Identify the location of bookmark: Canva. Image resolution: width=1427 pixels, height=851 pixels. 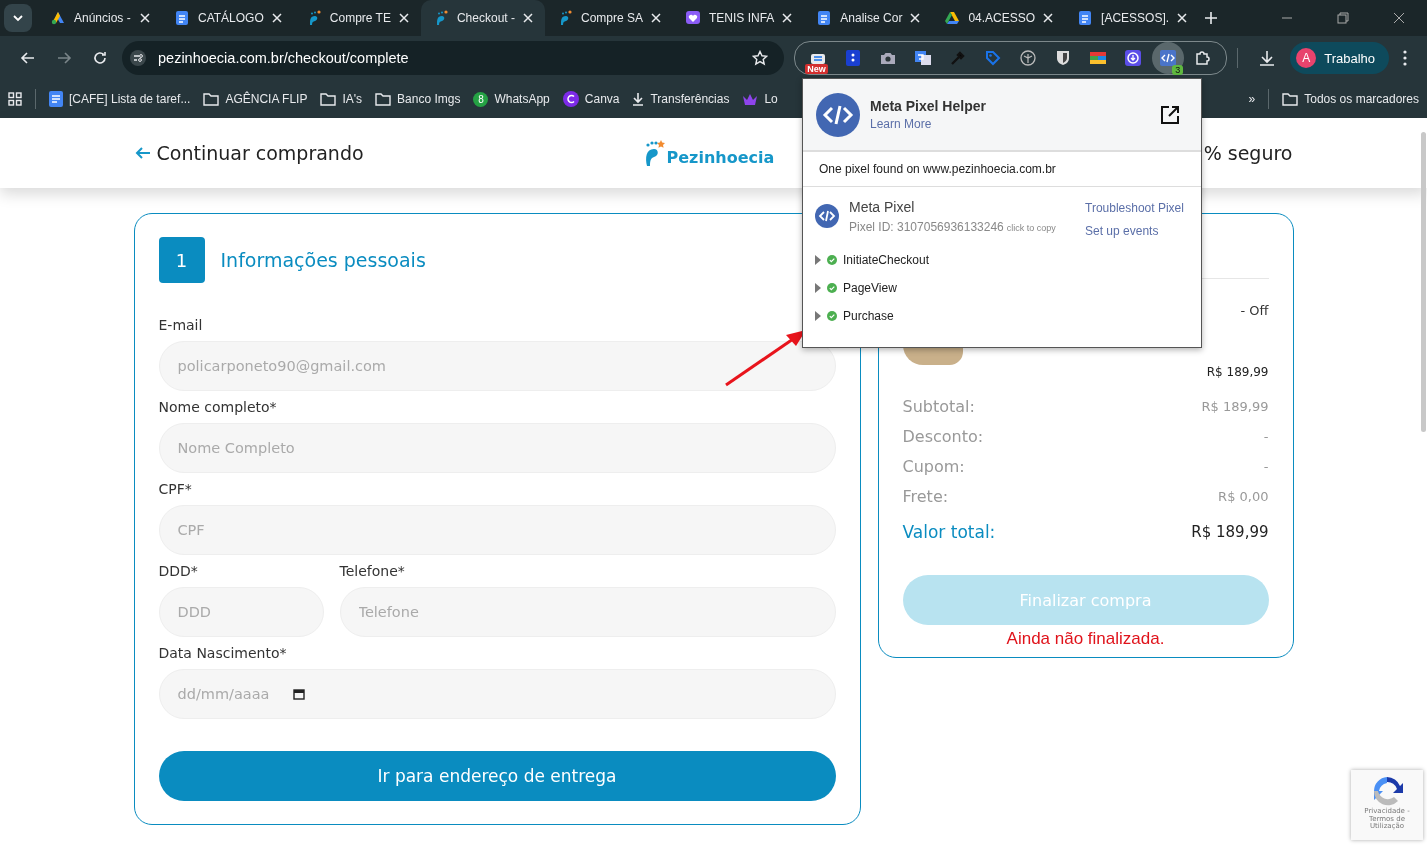
(591, 99).